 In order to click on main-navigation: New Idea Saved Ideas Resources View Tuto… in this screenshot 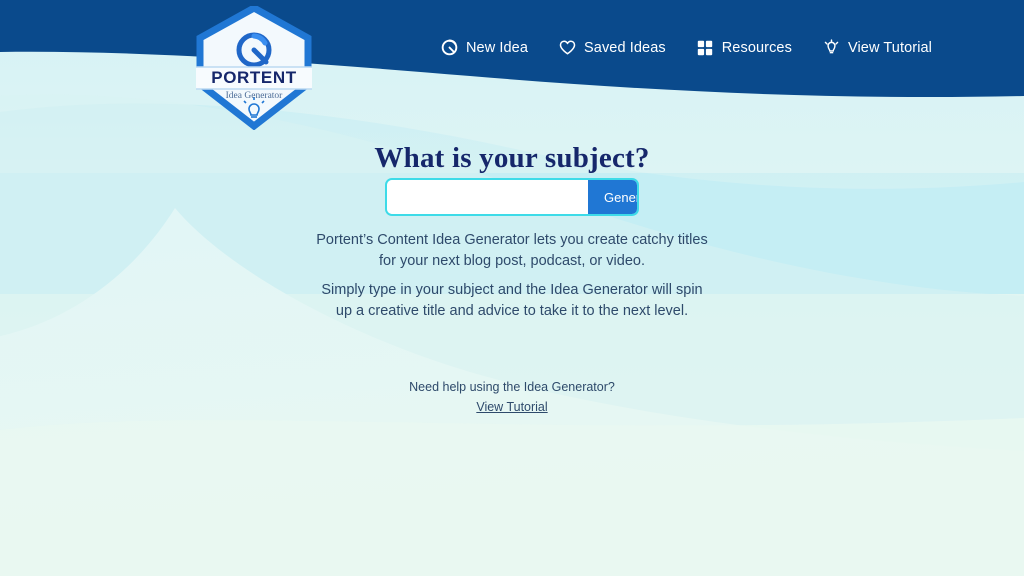, I will do `click(686, 47)`.